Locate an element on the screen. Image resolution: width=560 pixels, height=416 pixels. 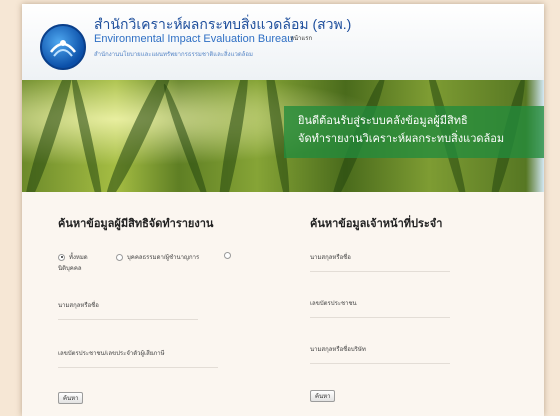
licensee-id-label: เลขบัตรประชาชน/เลขประจำตัวผู้เสียภาษี is located at coordinates (111, 354).